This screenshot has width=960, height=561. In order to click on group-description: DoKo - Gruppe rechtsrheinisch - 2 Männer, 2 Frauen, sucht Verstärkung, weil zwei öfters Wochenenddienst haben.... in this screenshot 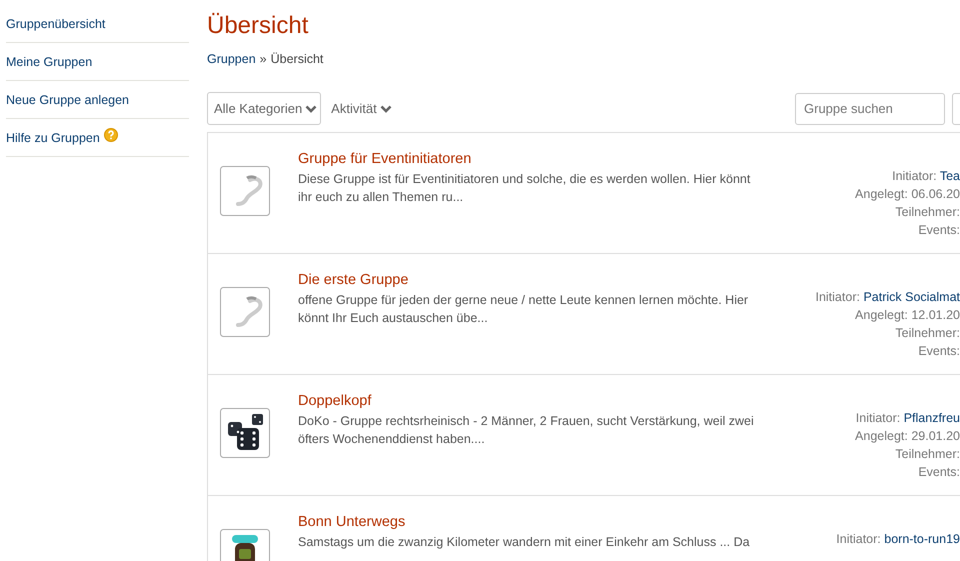, I will do `click(526, 430)`.